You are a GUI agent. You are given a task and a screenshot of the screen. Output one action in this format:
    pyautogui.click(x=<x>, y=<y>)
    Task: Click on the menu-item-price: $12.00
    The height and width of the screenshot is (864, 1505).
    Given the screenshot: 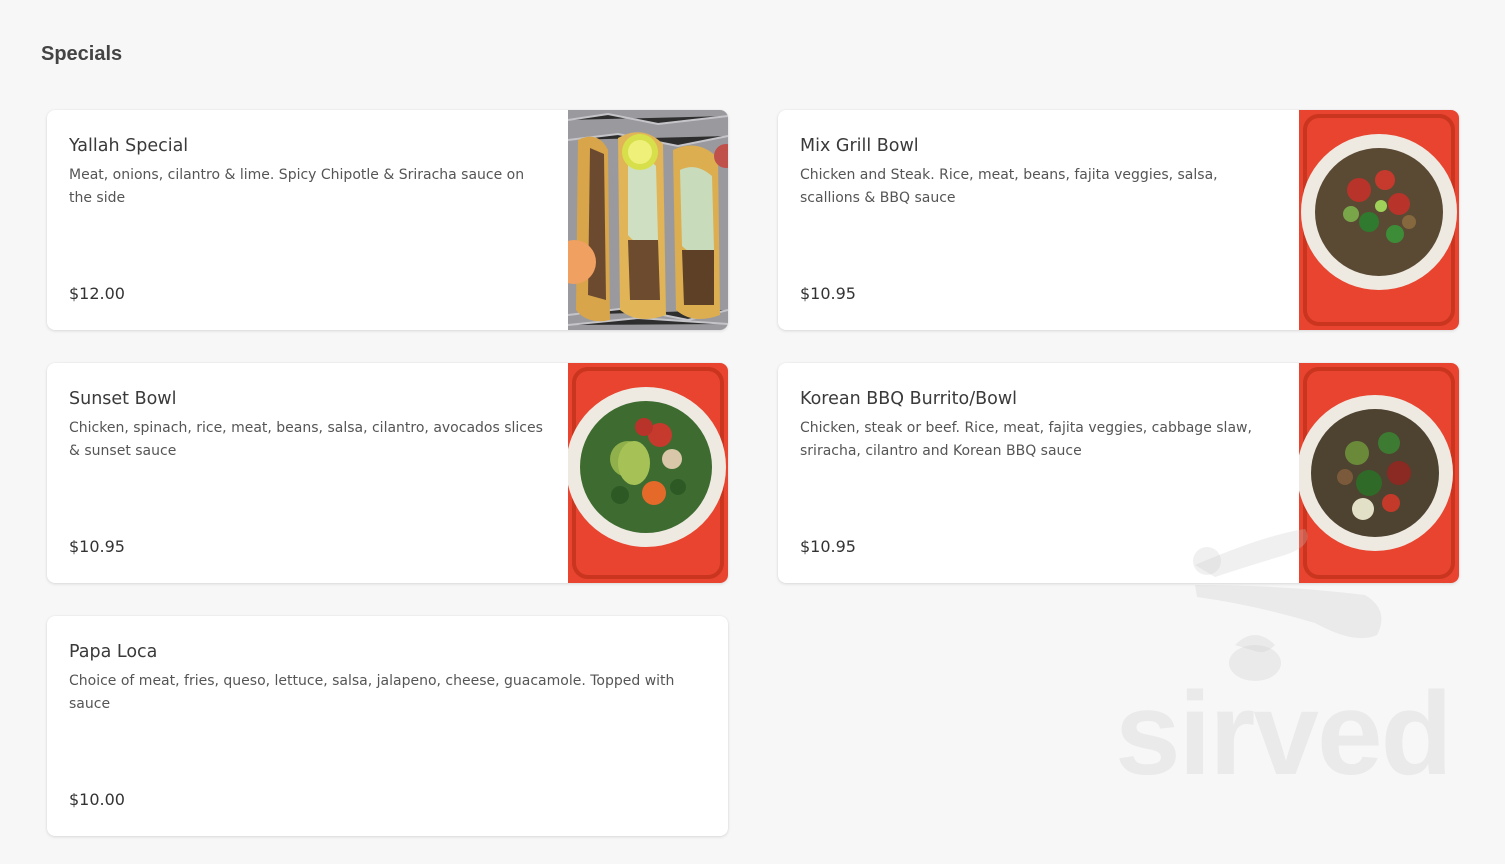 What is the action you would take?
    pyautogui.click(x=97, y=293)
    